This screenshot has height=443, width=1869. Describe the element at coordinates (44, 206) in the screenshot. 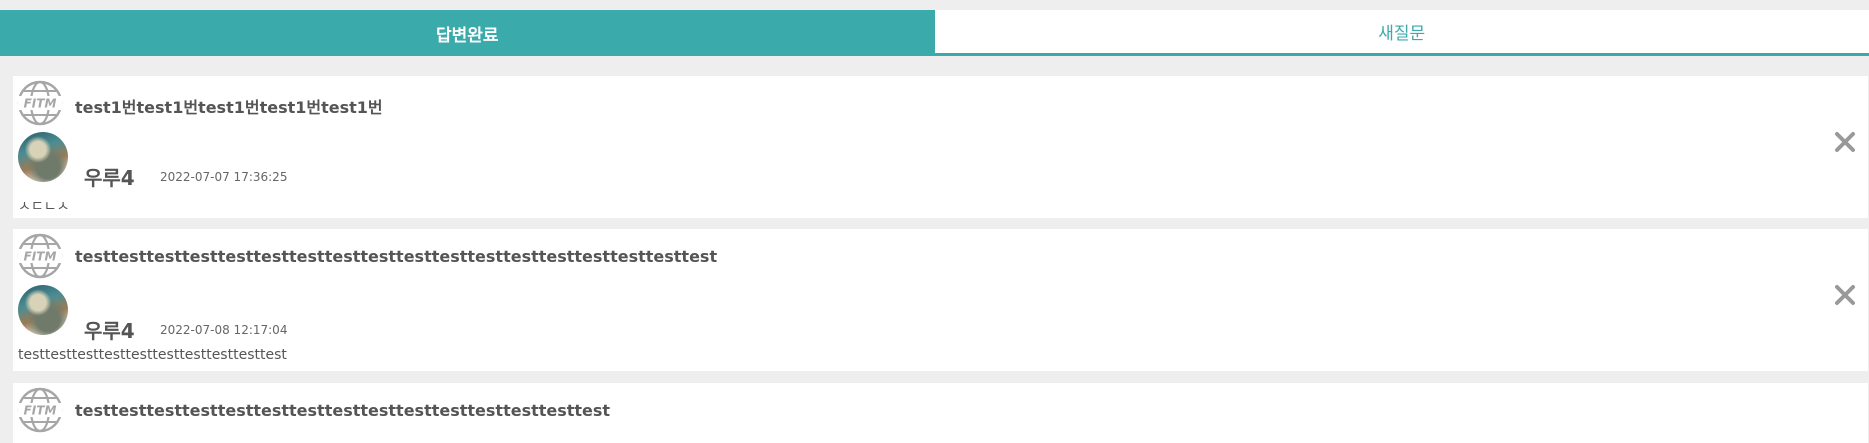

I see `question-content: ㅅㄷㄴㅅ` at that location.